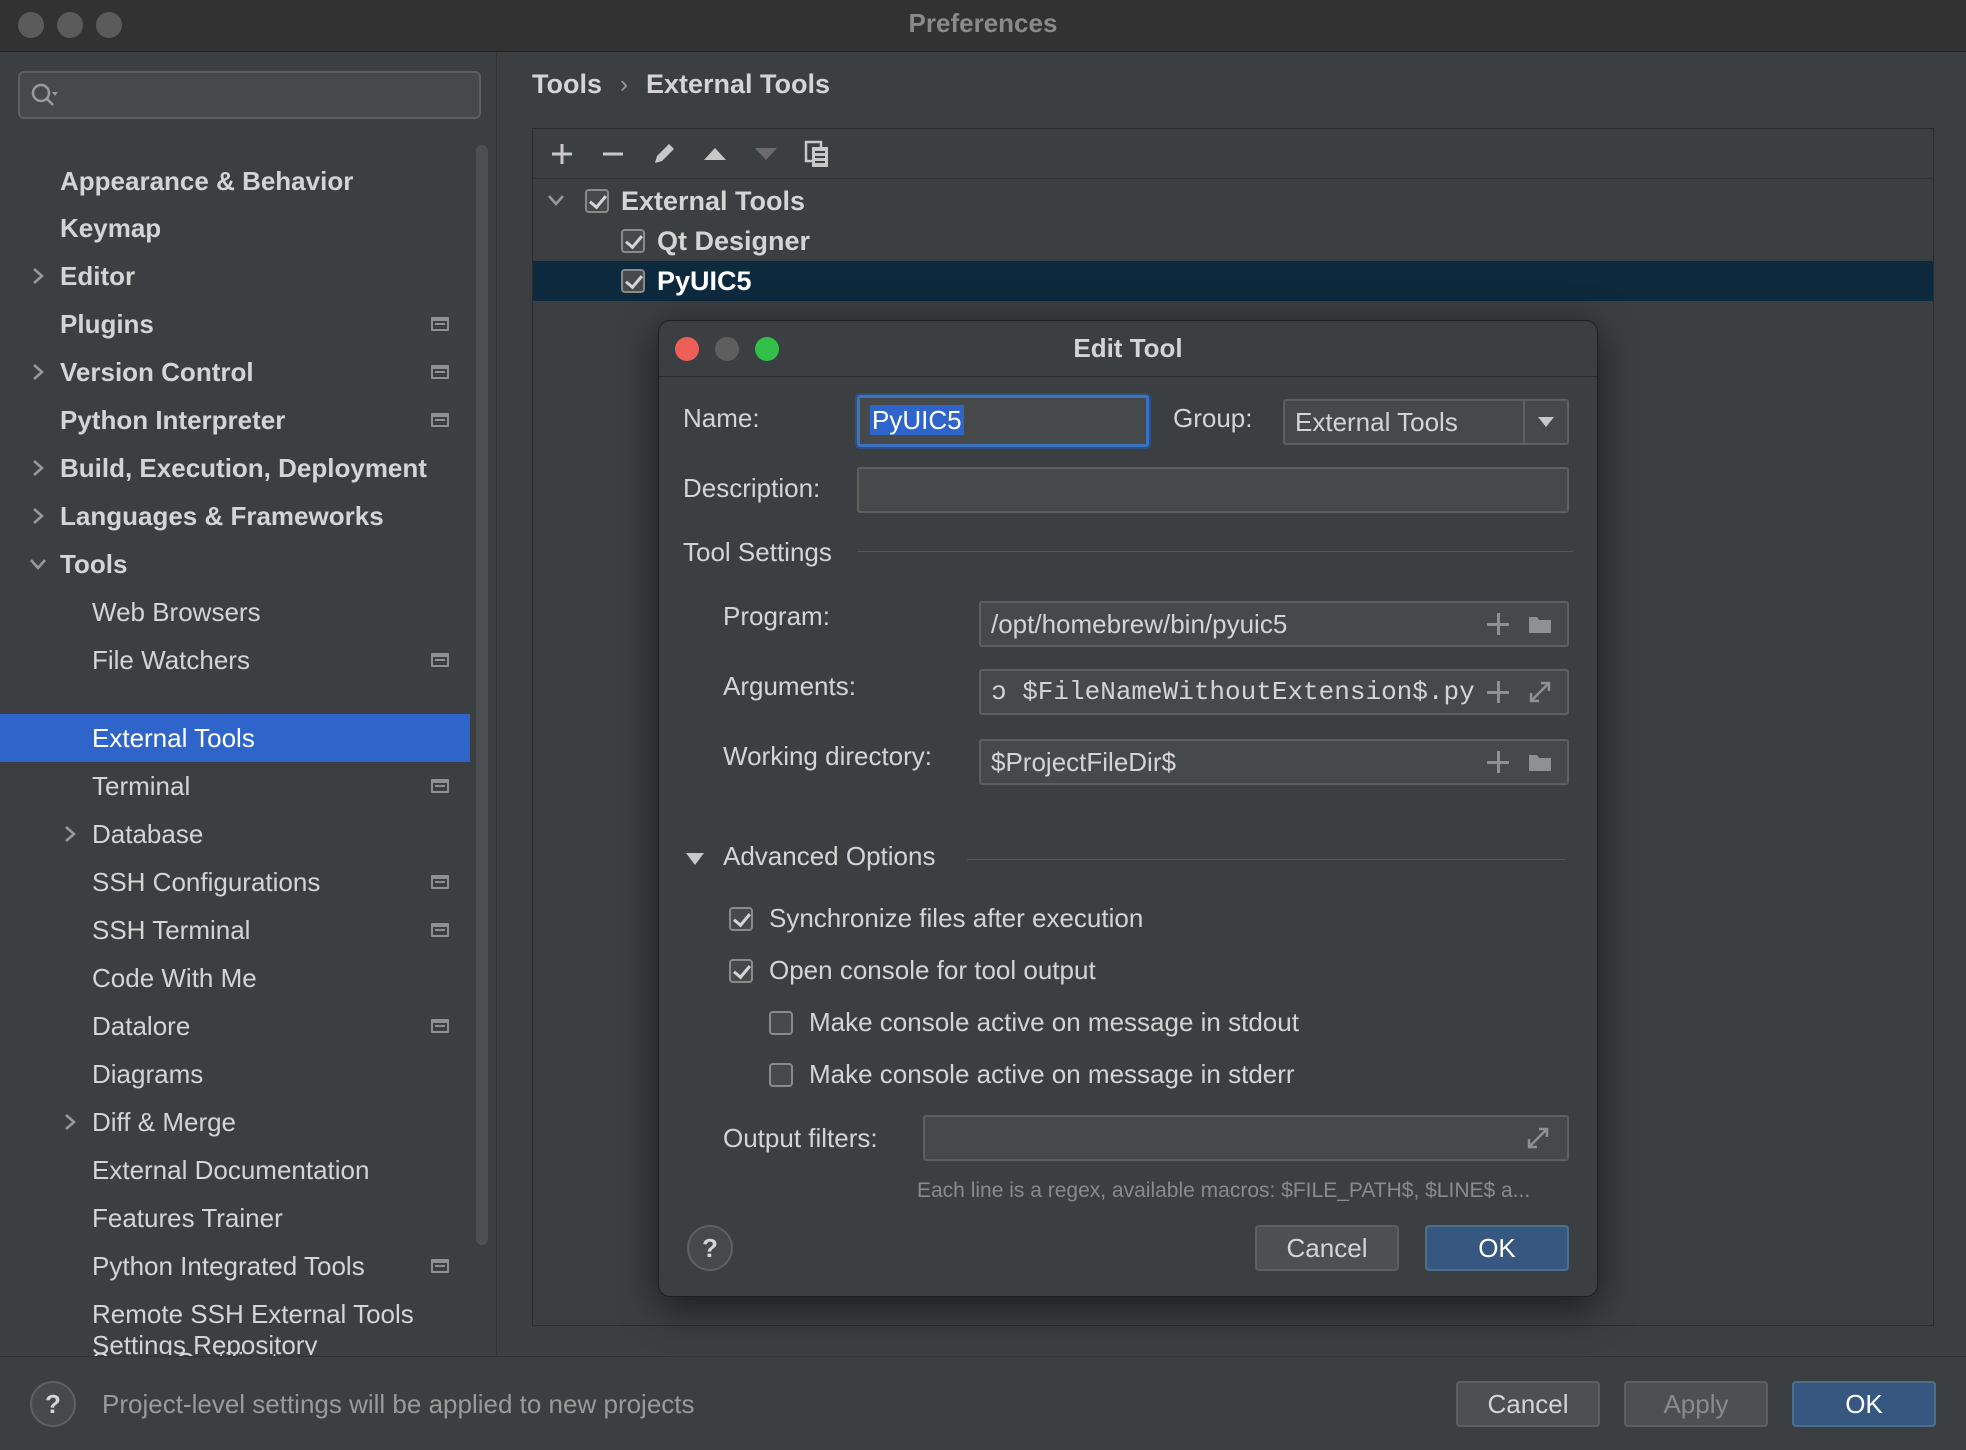 The width and height of the screenshot is (1966, 1450). What do you see at coordinates (235, 564) in the screenshot?
I see `sidebar-item-tools: Tools` at bounding box center [235, 564].